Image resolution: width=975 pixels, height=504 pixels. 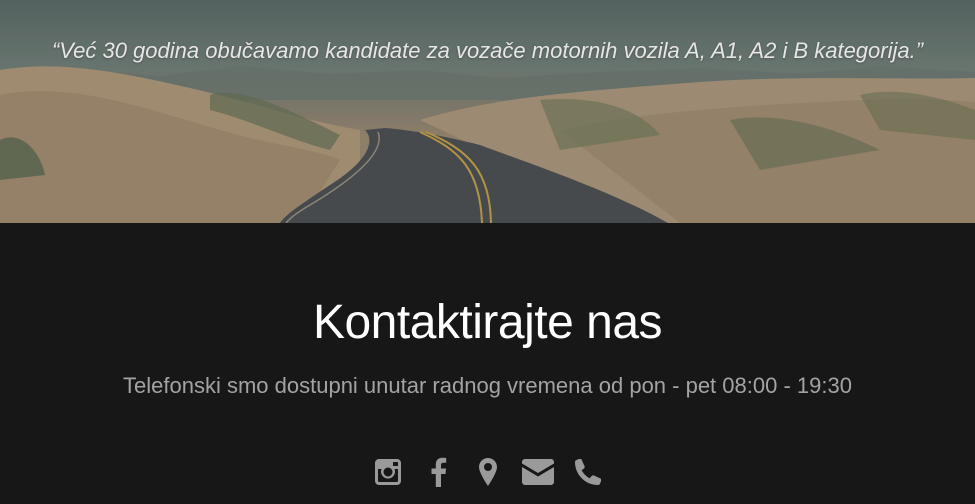 I want to click on map-marker-icon, so click(x=487, y=472).